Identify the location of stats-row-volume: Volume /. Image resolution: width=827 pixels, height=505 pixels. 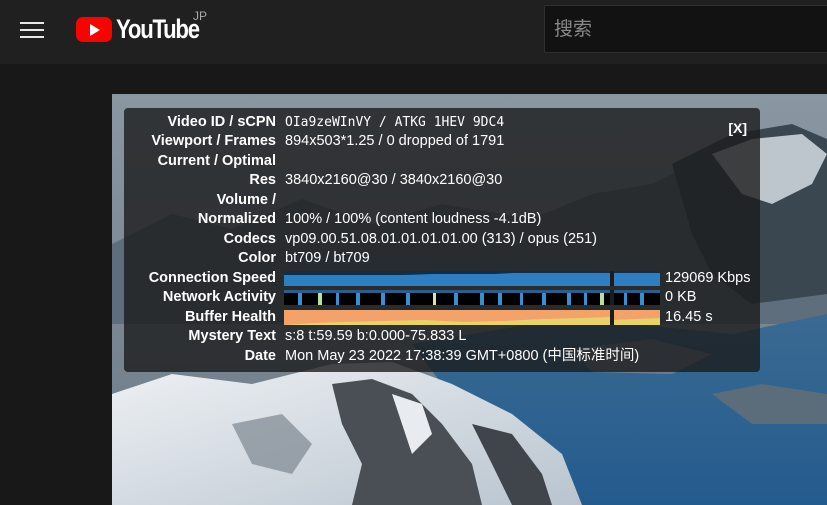
(442, 200).